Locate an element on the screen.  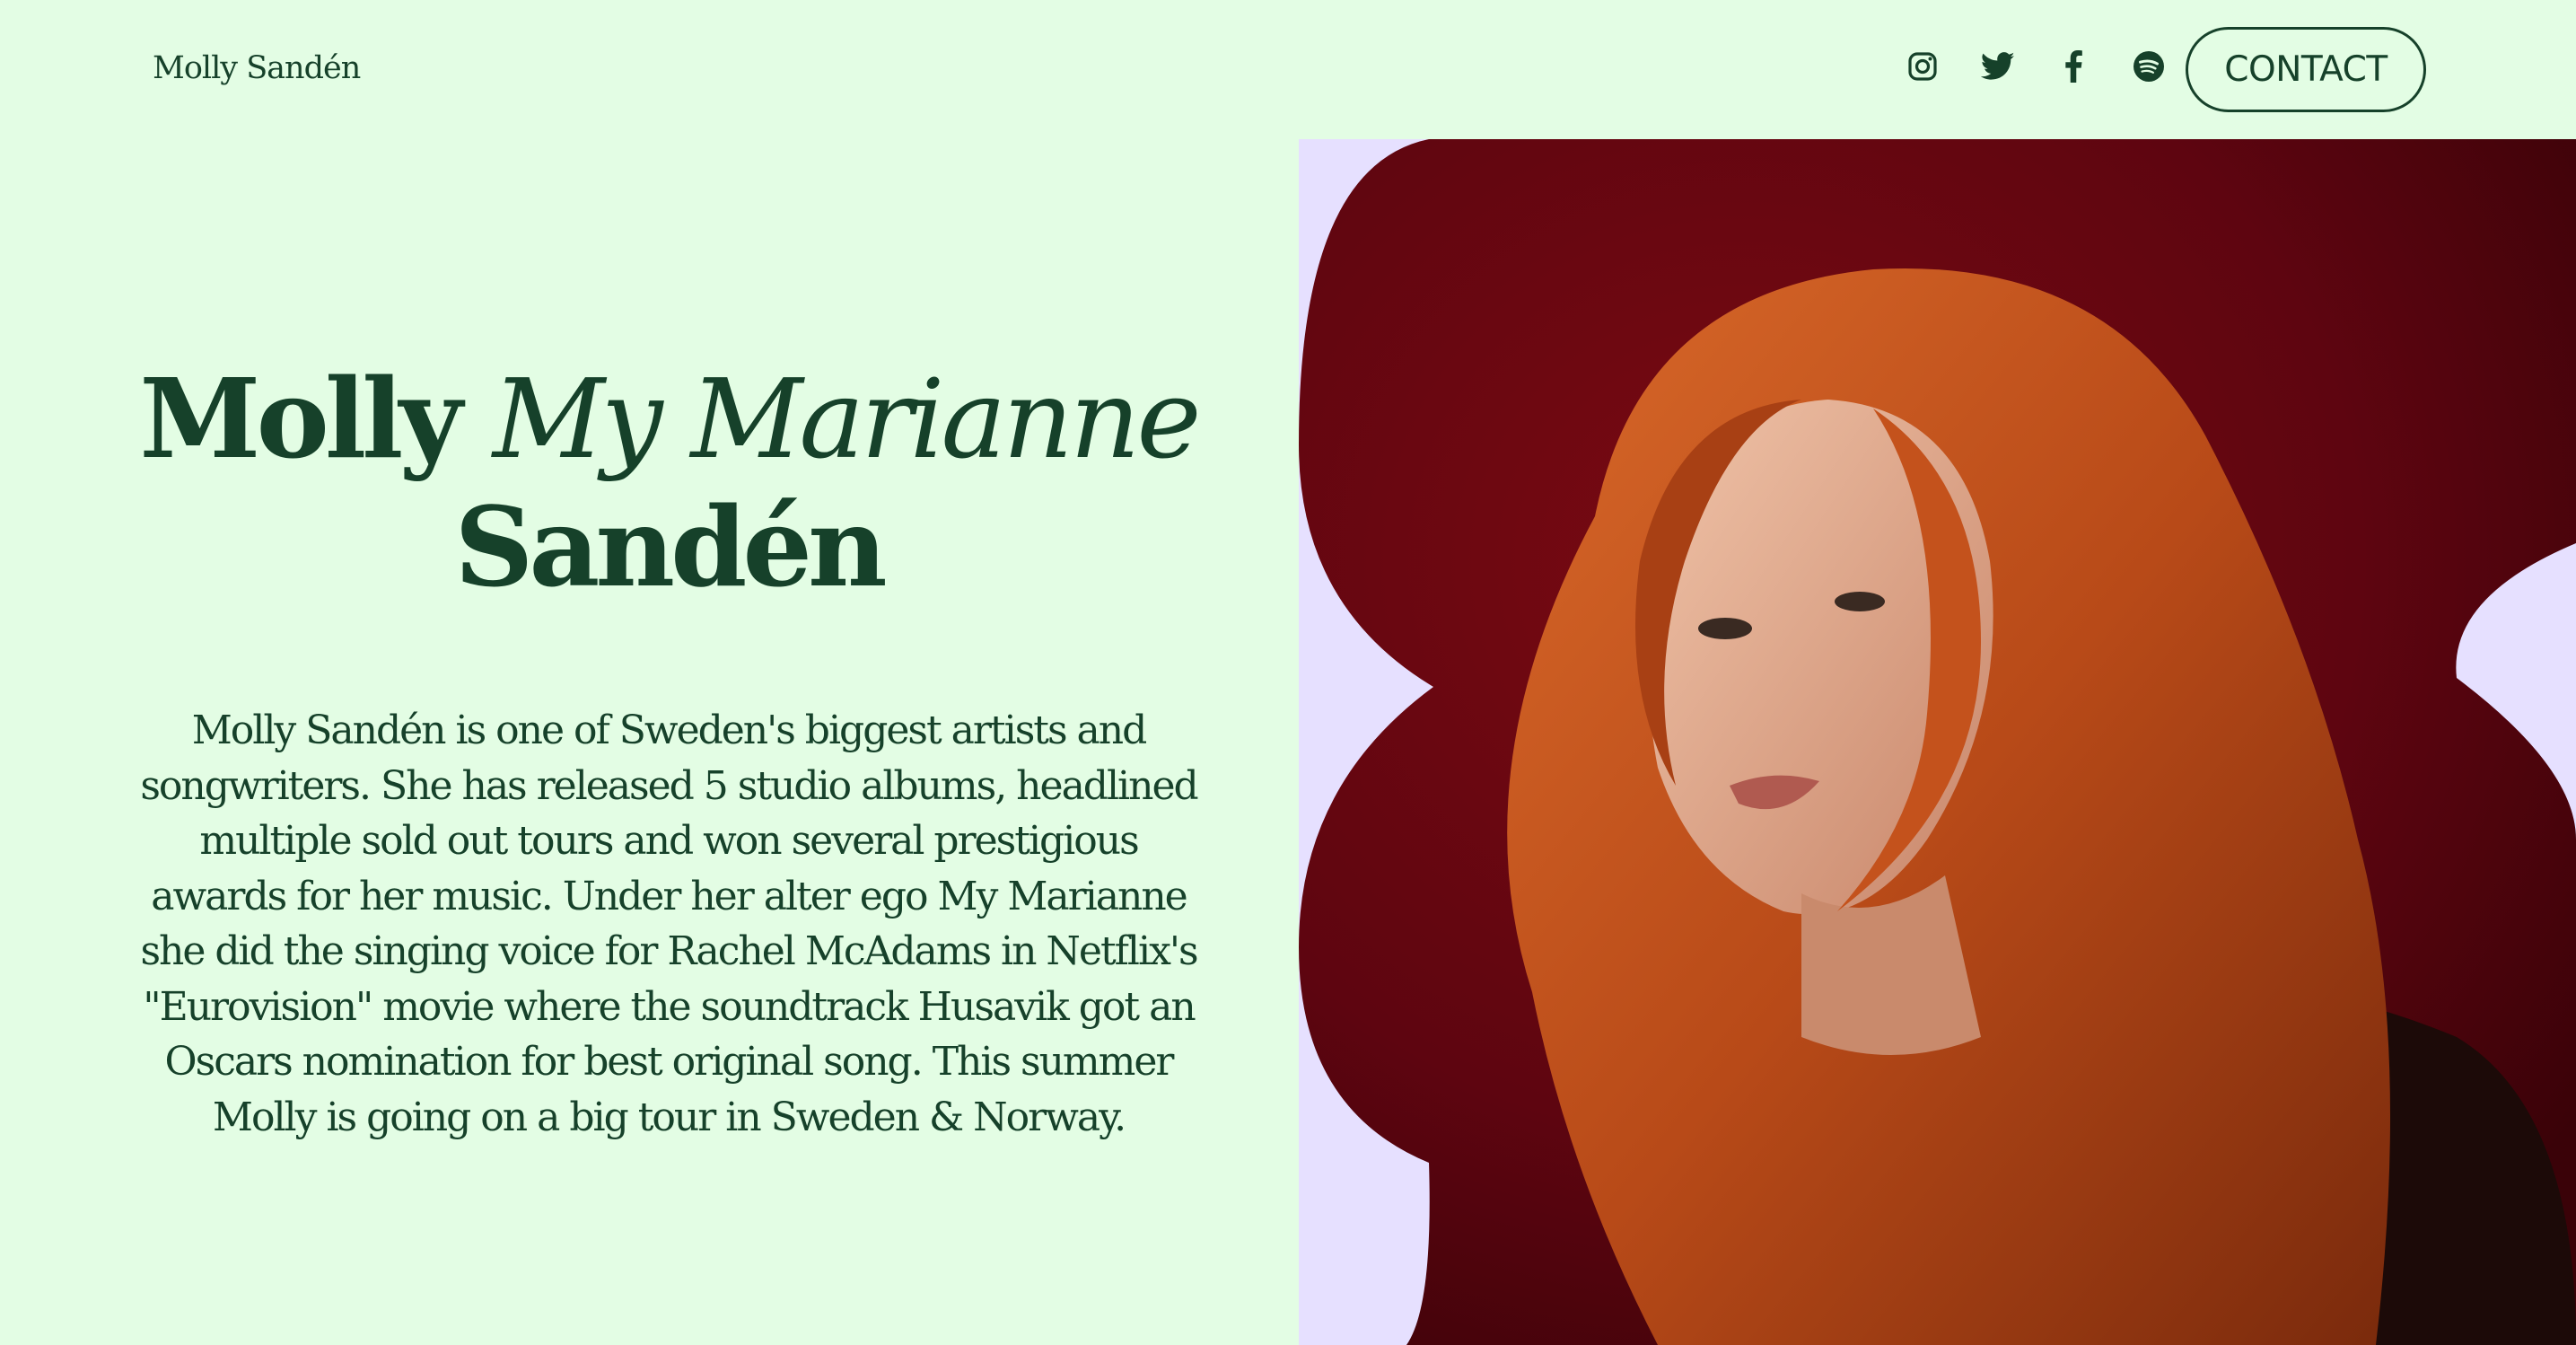
spotify-link is located at coordinates (2148, 68).